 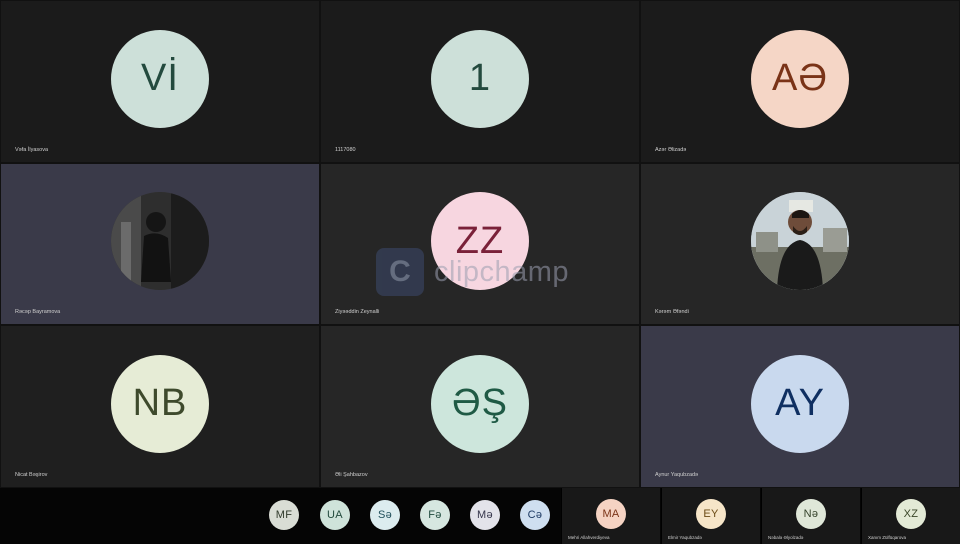 What do you see at coordinates (535, 515) in the screenshot?
I see `mini-avatar: Cə` at bounding box center [535, 515].